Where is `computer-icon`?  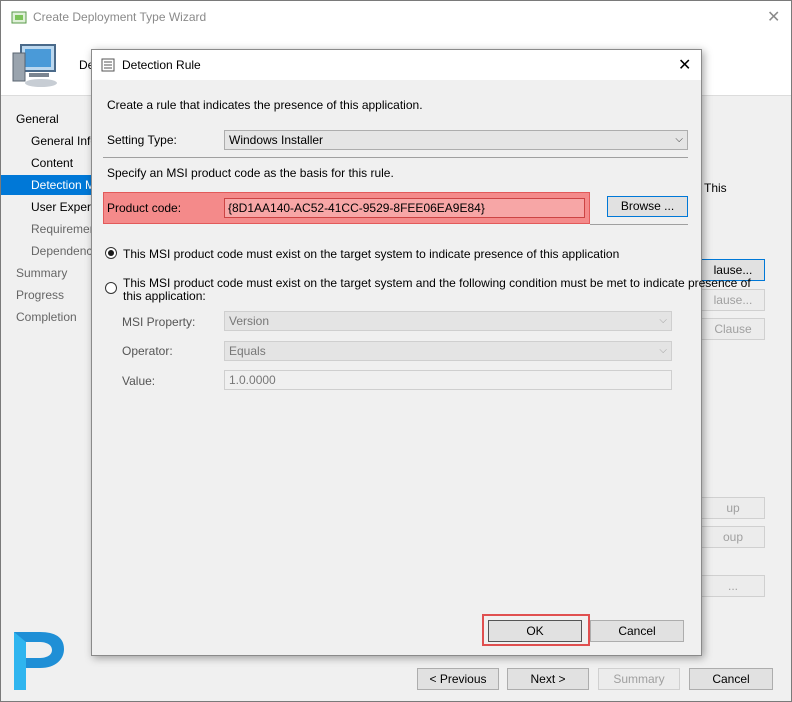
computer-icon is located at coordinates (34, 65).